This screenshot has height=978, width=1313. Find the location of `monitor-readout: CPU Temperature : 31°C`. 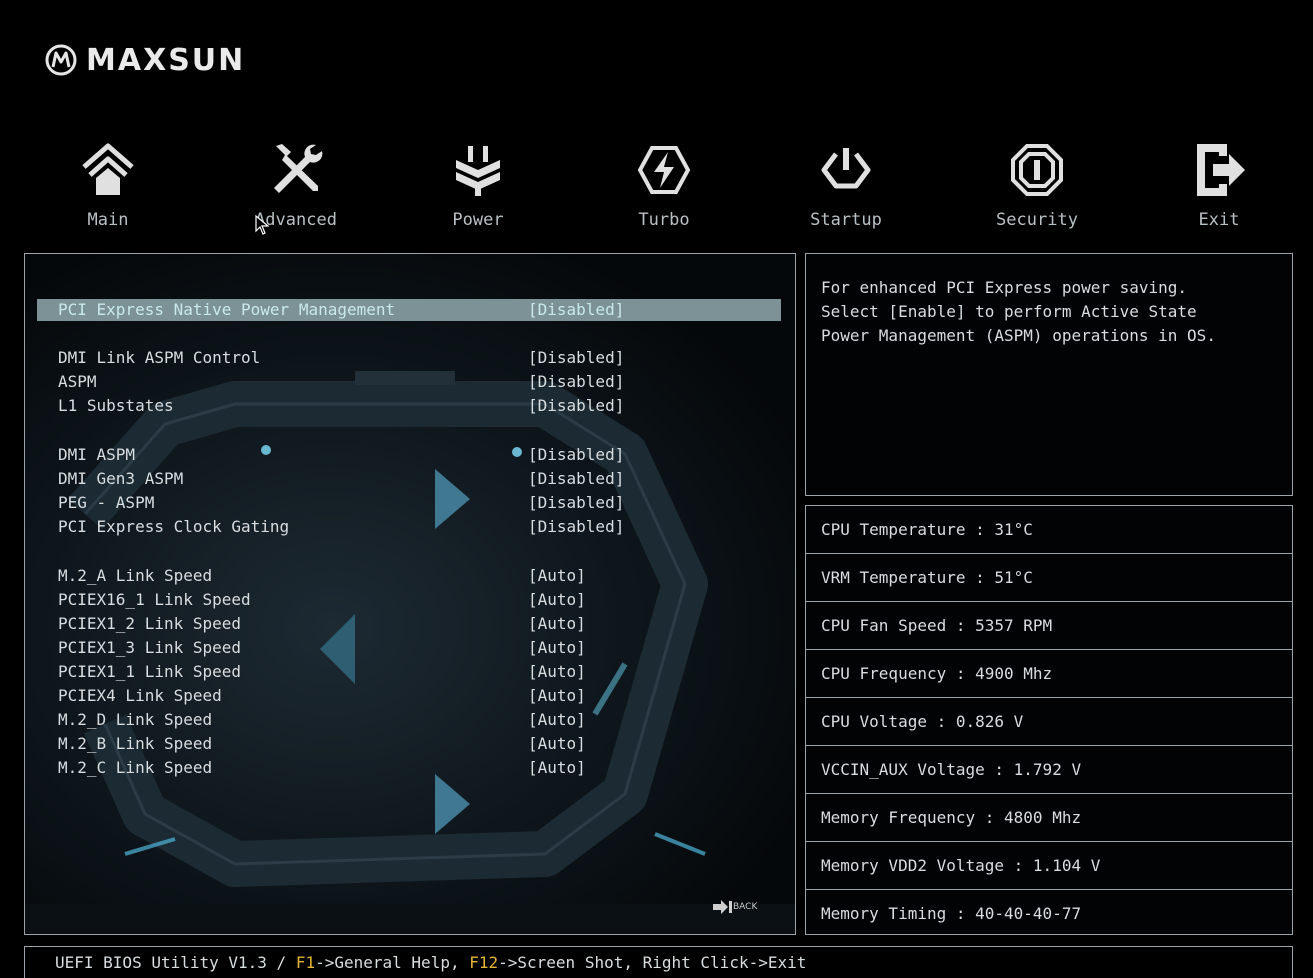

monitor-readout: CPU Temperature : 31°C is located at coordinates (1049, 530).